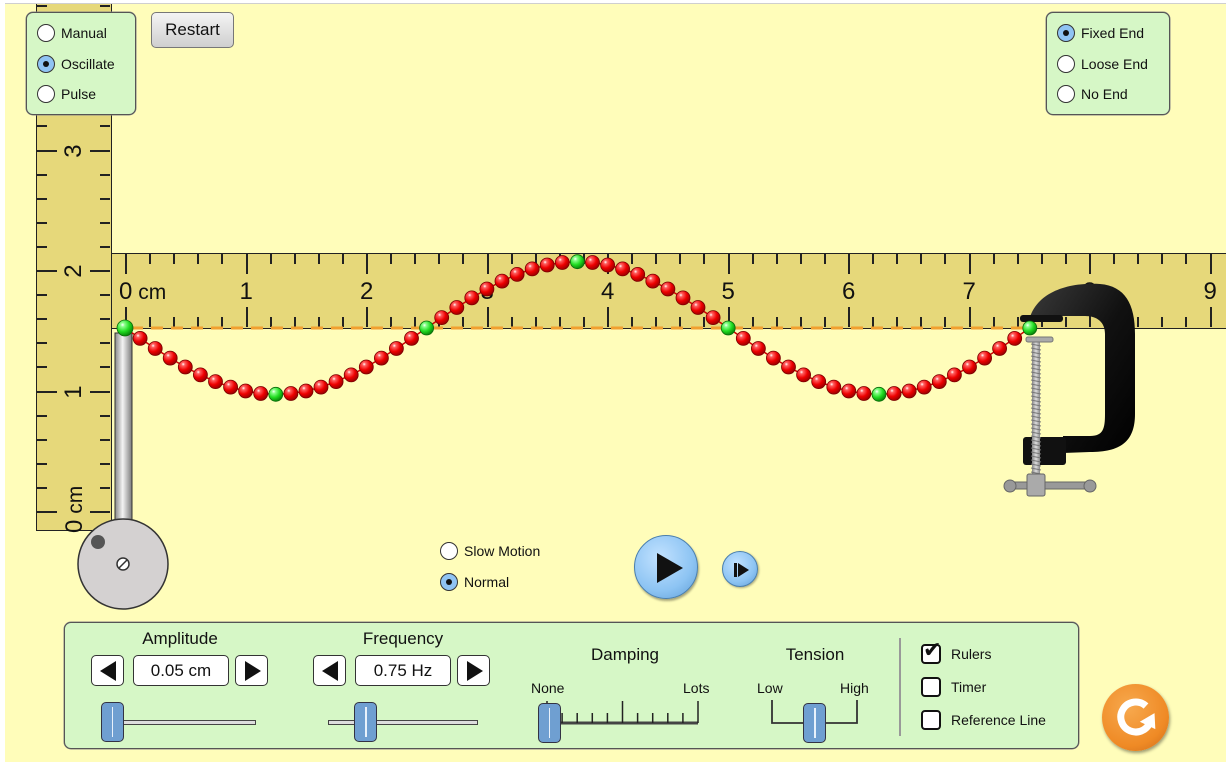  Describe the element at coordinates (66, 94) in the screenshot. I see `mode-pulse-radio: Pulse` at that location.